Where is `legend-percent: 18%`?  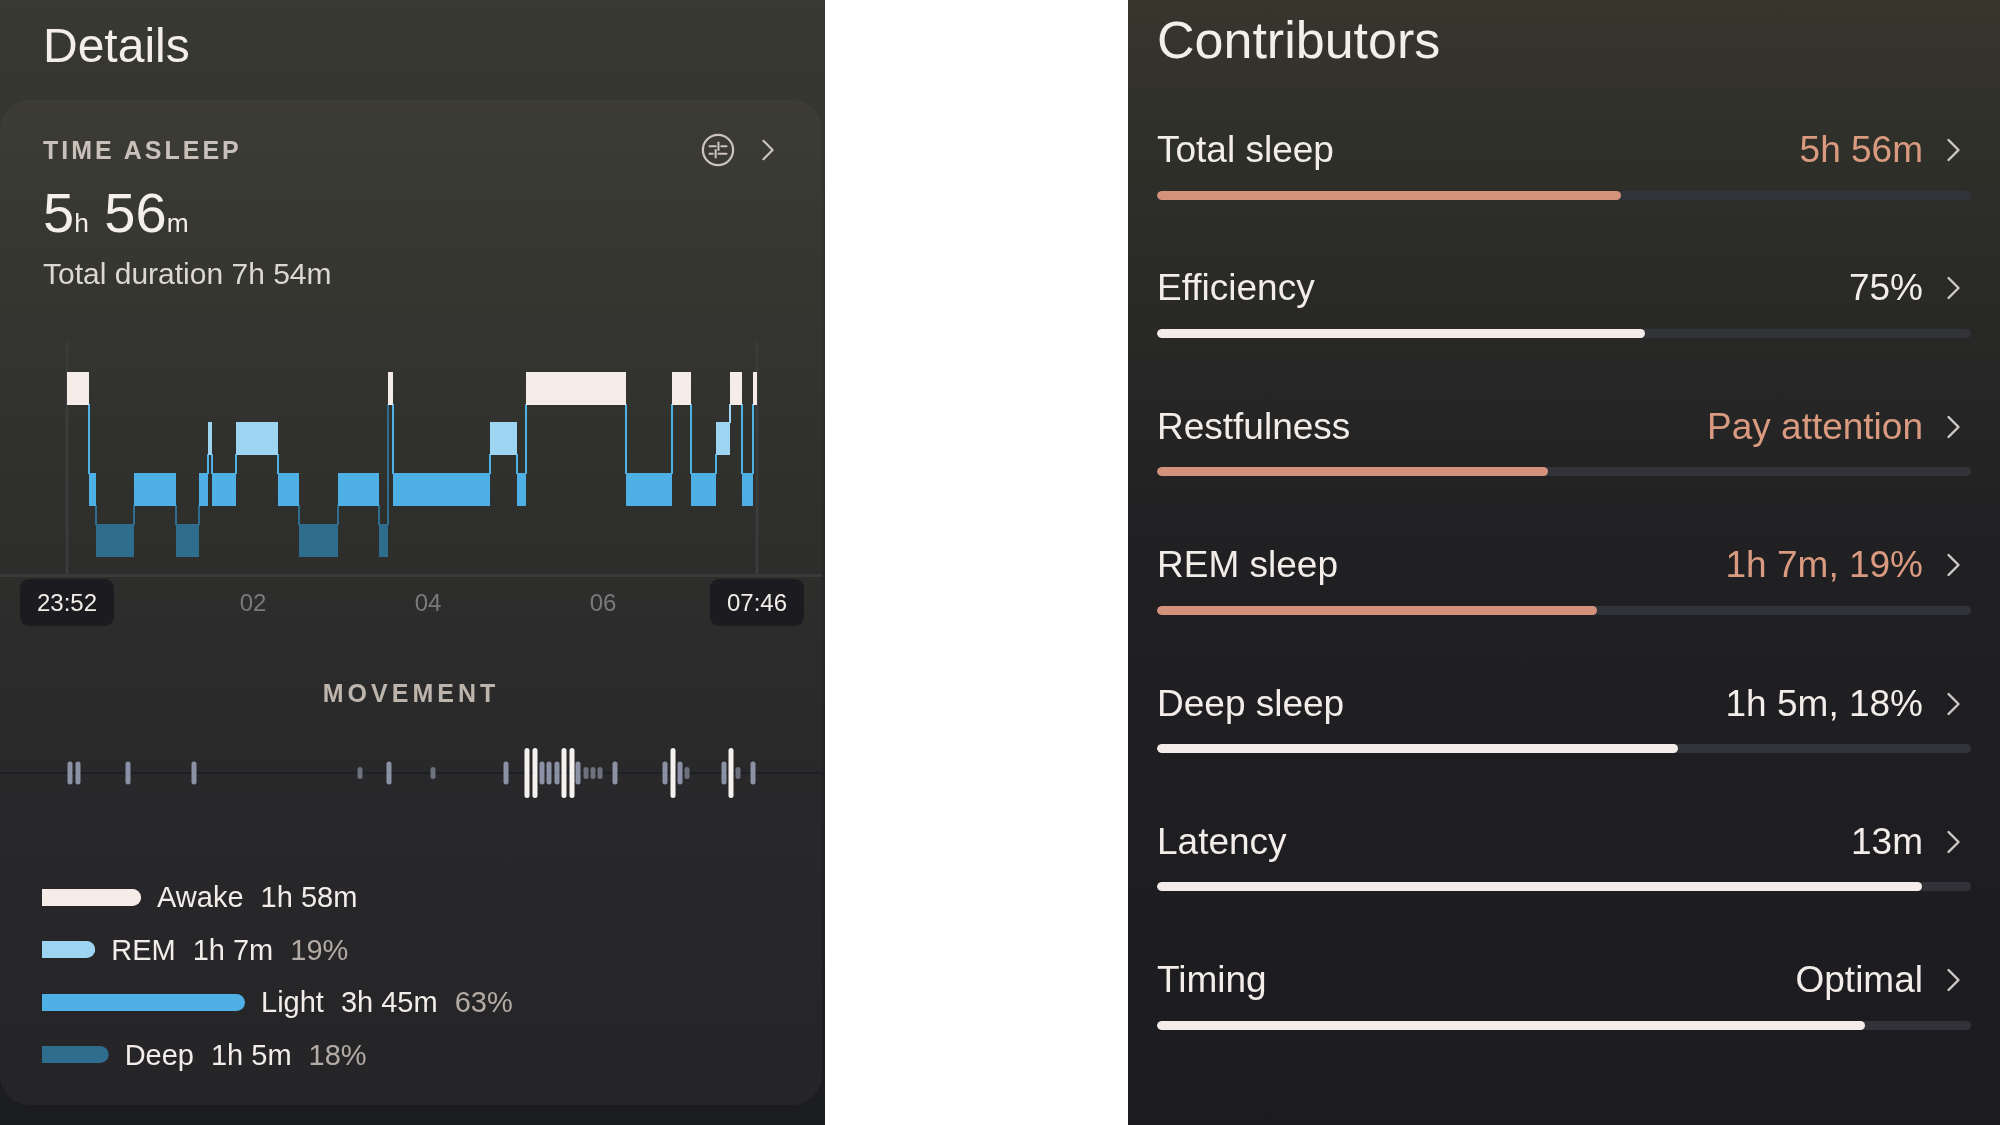
legend-percent: 18% is located at coordinates (337, 1055).